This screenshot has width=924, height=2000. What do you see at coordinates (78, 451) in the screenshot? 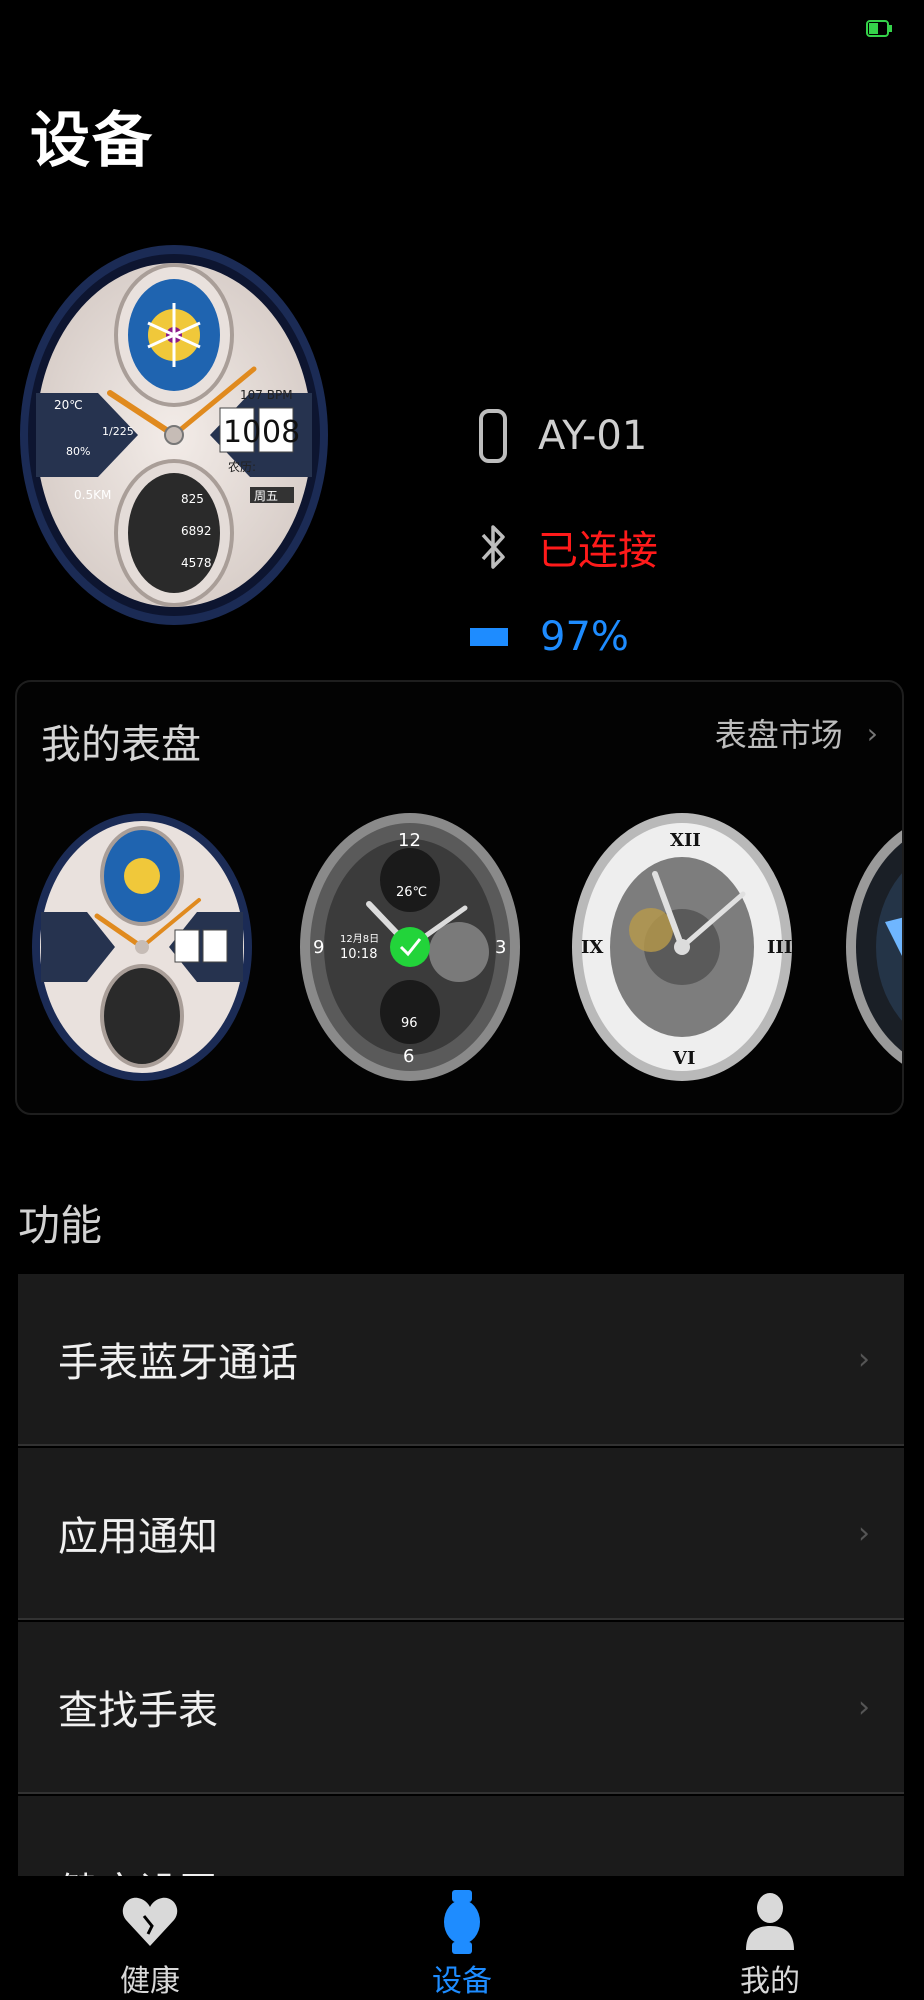
I see `svg-text: 80%` at bounding box center [78, 451].